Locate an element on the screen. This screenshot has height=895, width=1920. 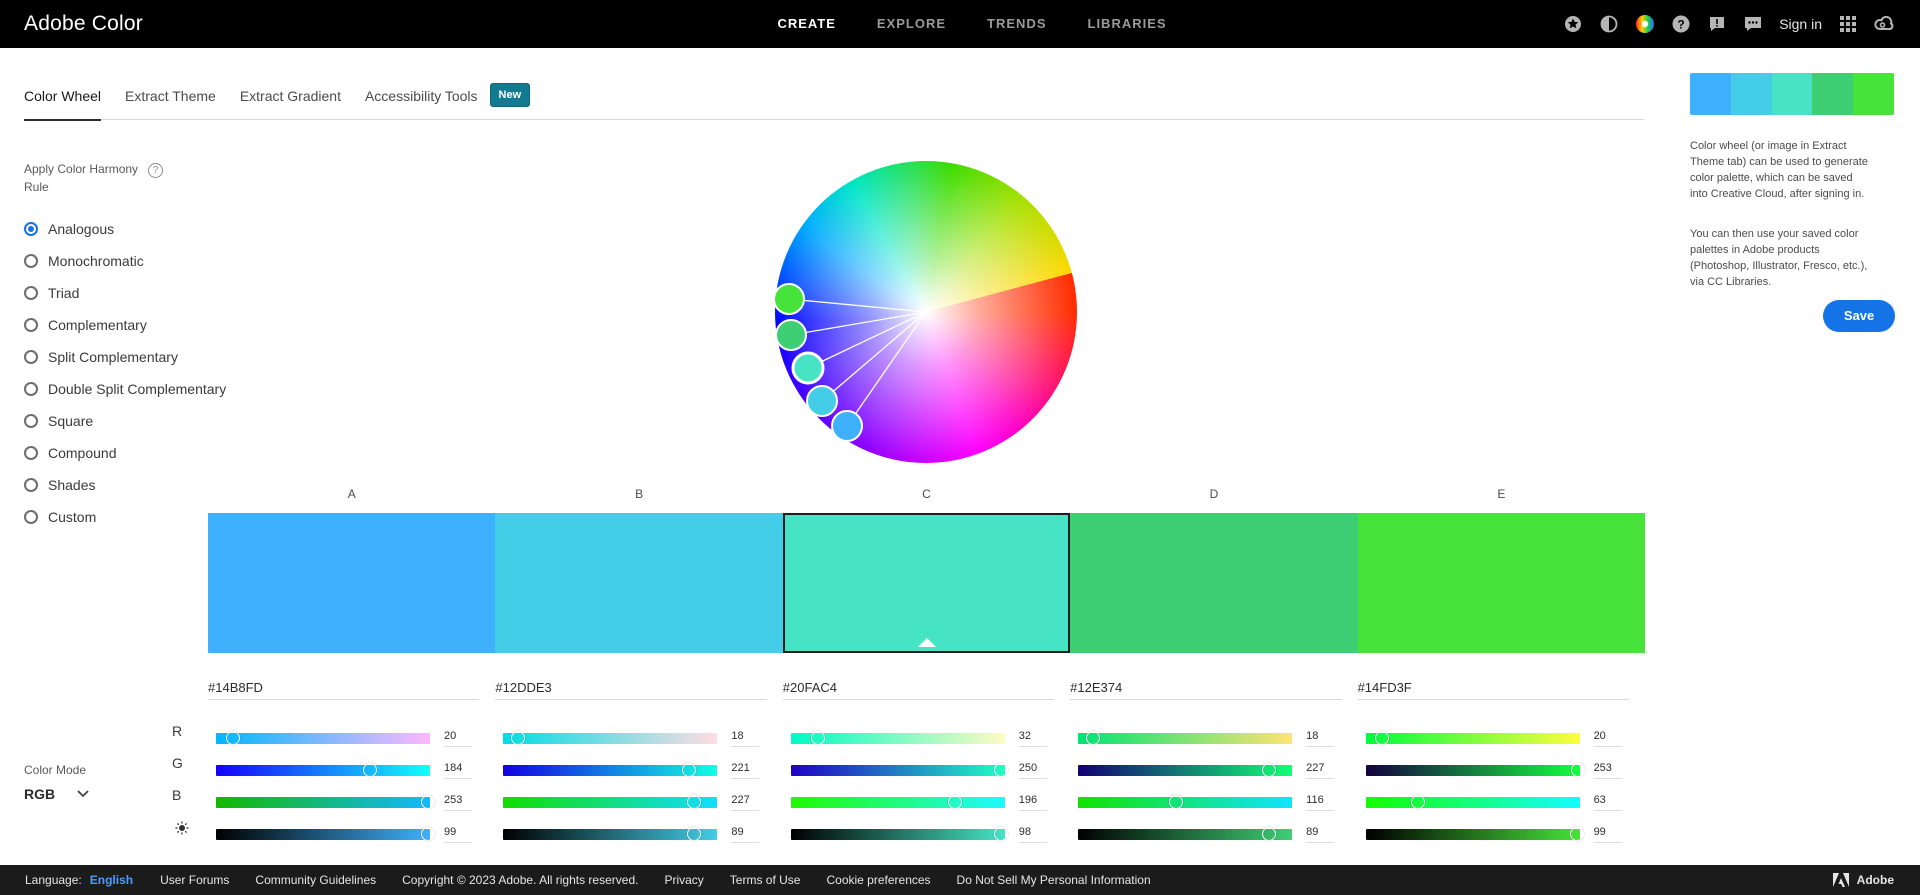
hex-input-c: #20FAC4 is located at coordinates (918, 688).